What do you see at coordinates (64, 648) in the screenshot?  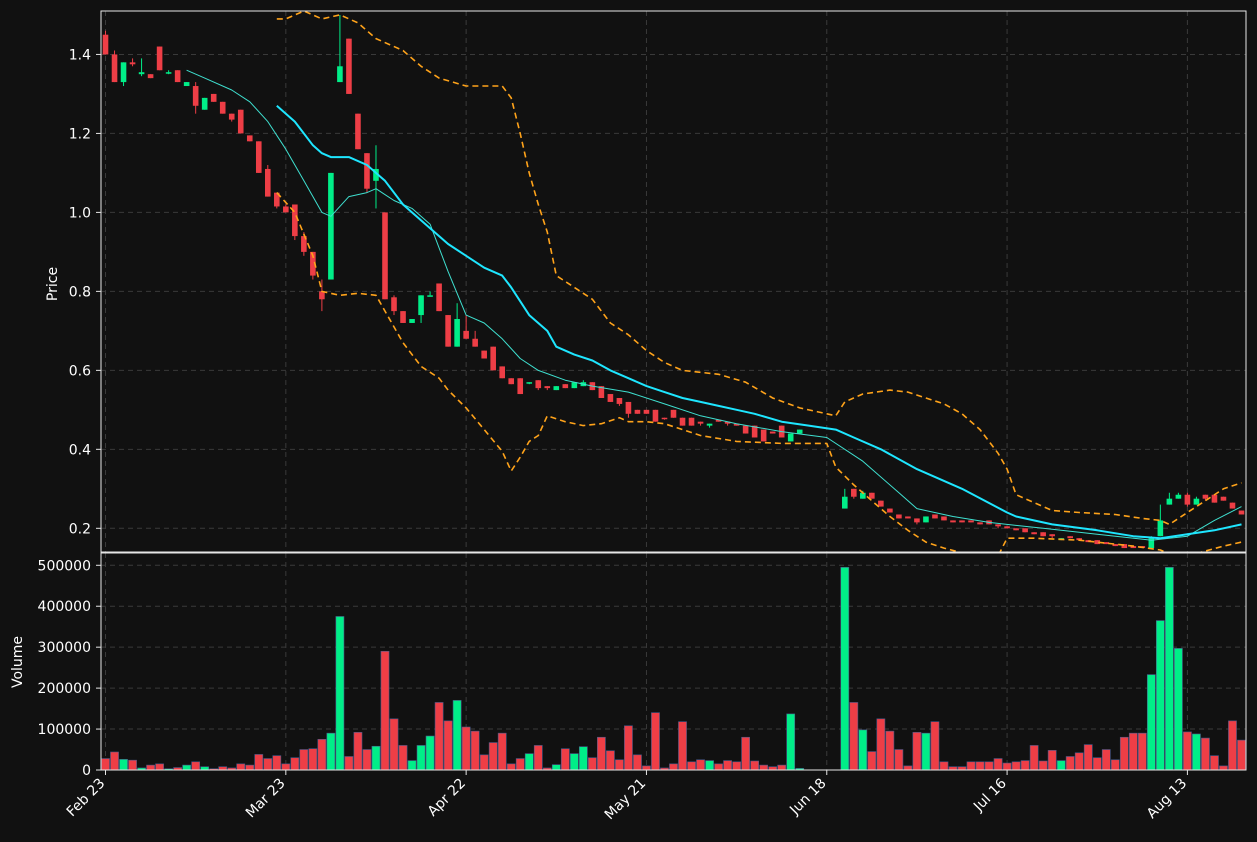 I see `volume-tick-label: 300000` at bounding box center [64, 648].